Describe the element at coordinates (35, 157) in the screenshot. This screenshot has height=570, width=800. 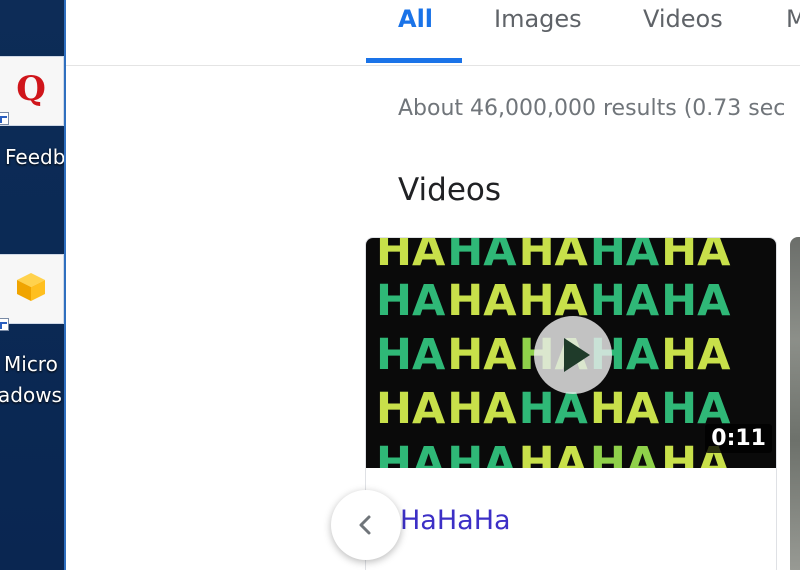
I see `desktop-shortcut-label: Feedb` at that location.